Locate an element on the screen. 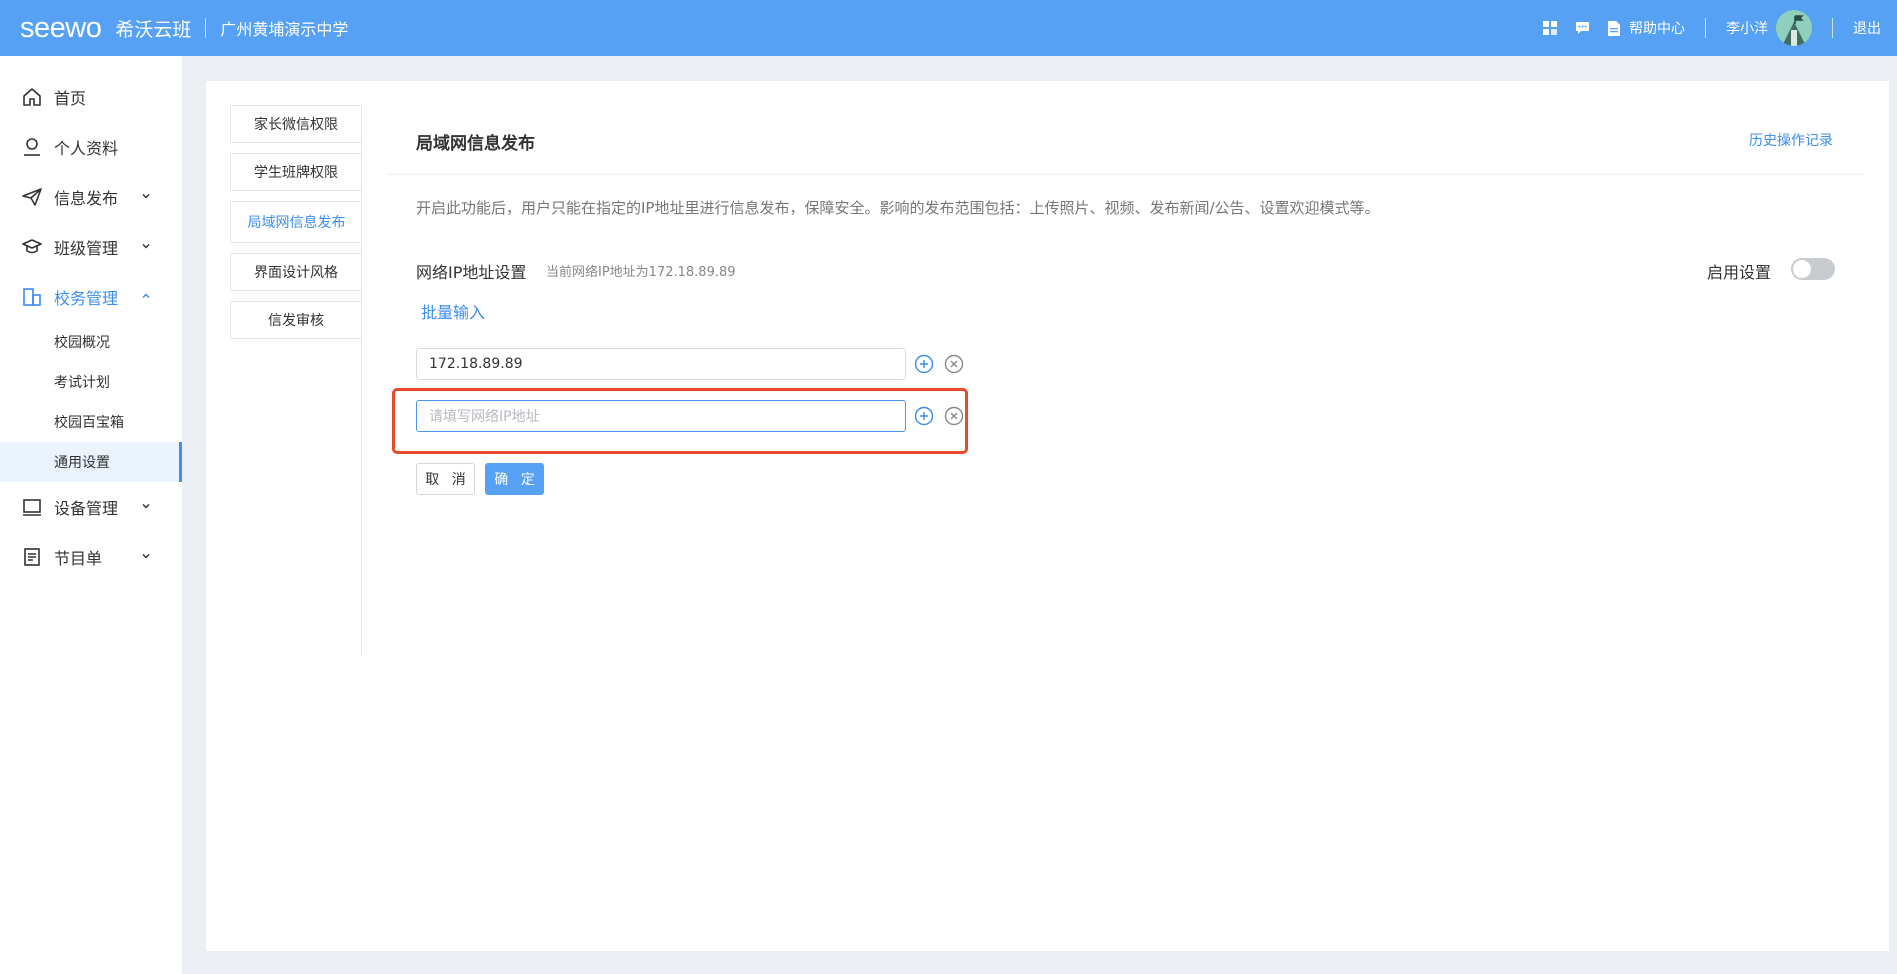 The image size is (1897, 974). sidebar-item-label: 个人资料 is located at coordinates (86, 148).